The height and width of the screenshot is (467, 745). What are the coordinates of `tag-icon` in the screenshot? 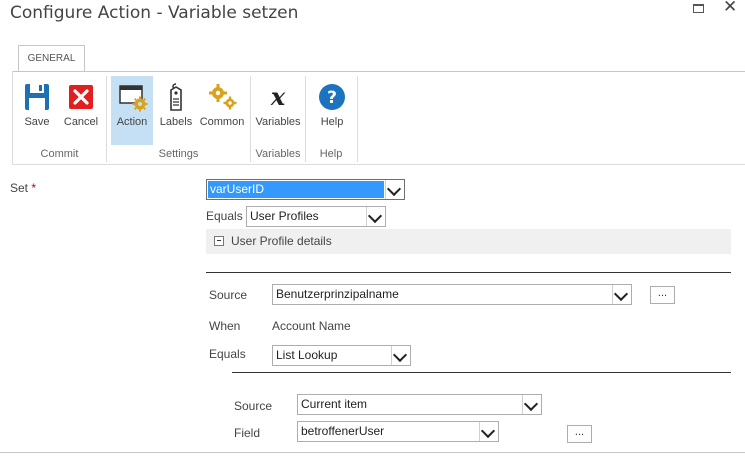 It's located at (176, 97).